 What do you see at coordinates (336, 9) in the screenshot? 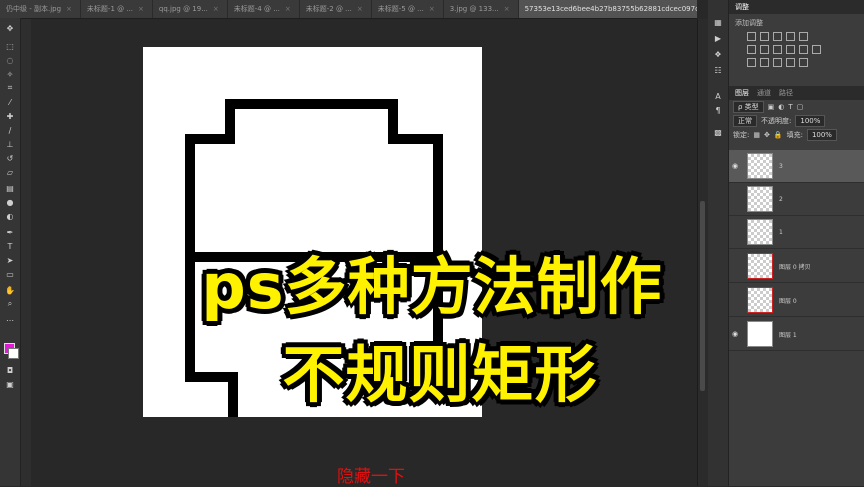
I see `tab-doc-5: 未标题-2 @ ... ×` at bounding box center [336, 9].